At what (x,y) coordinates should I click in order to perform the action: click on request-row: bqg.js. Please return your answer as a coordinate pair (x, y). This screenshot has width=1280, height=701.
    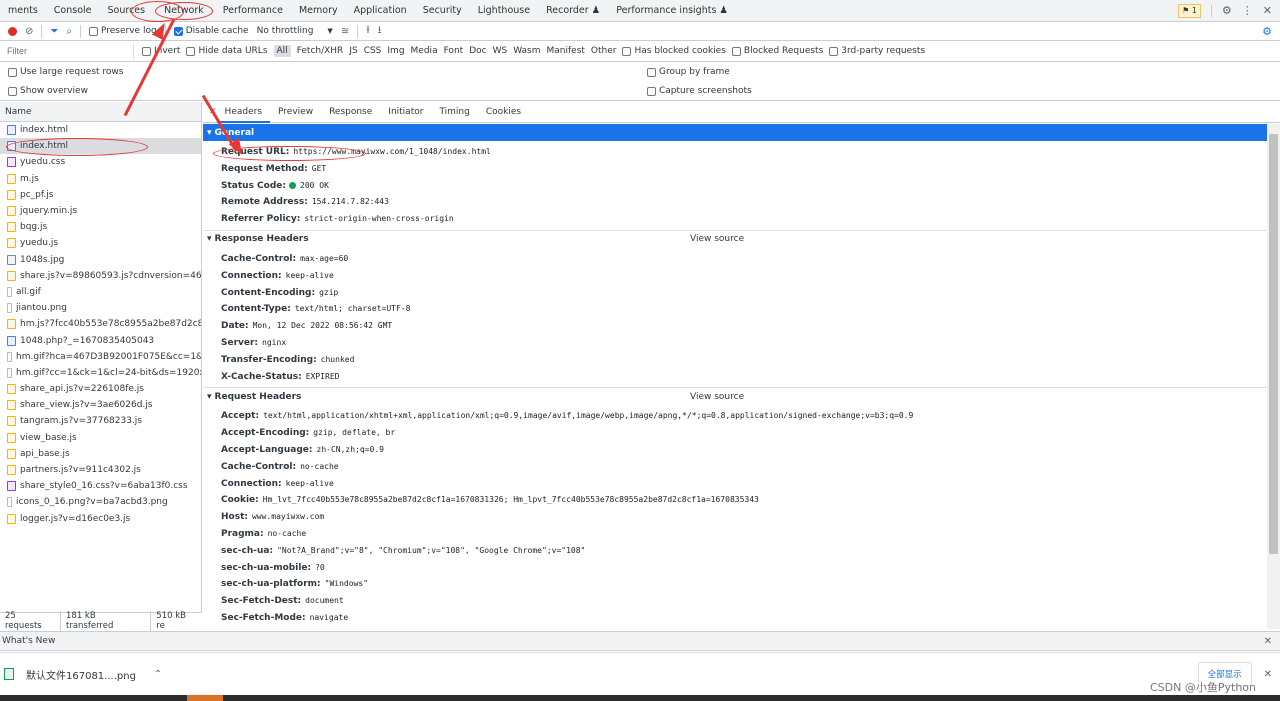
    Looking at the image, I should click on (100, 227).